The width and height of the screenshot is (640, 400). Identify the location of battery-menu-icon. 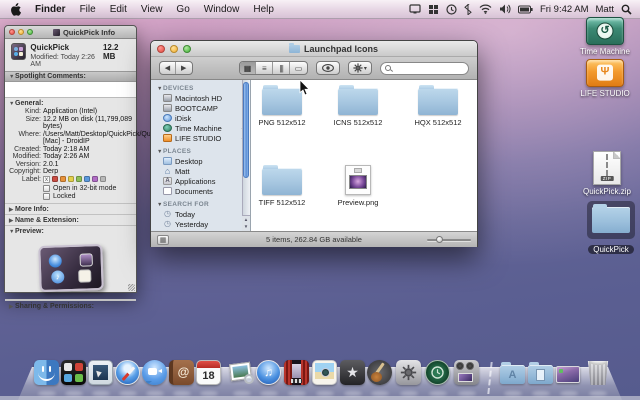
(525, 9).